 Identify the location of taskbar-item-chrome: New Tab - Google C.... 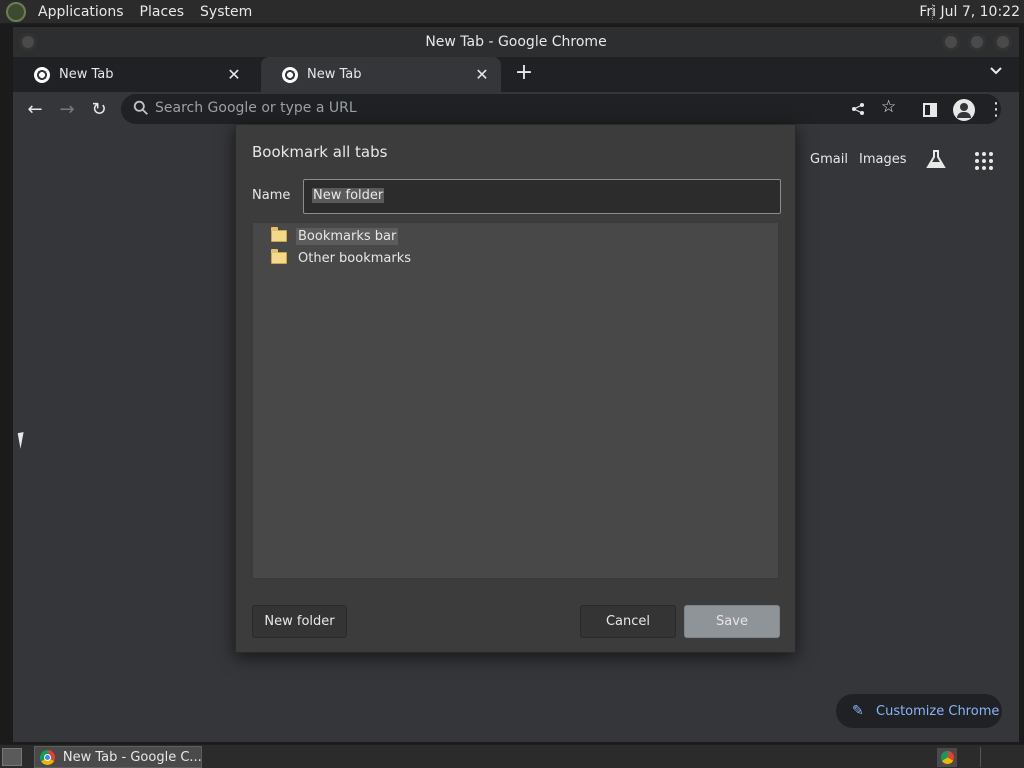
(118, 757).